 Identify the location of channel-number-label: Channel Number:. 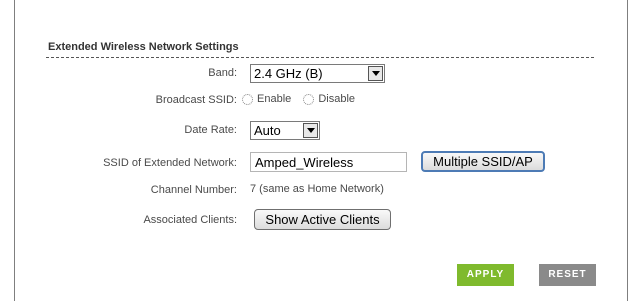
(193, 190).